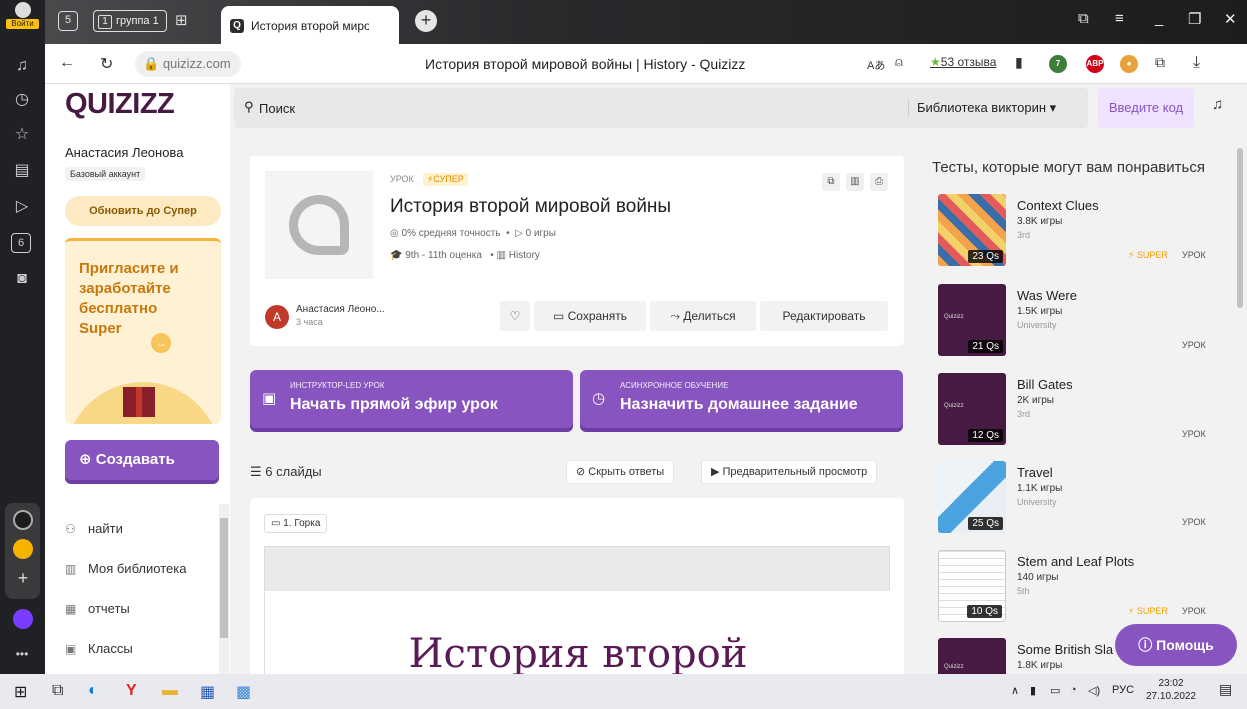 This screenshot has width=1247, height=709. What do you see at coordinates (68, 21) in the screenshot?
I see `tab-home-icon: 5` at bounding box center [68, 21].